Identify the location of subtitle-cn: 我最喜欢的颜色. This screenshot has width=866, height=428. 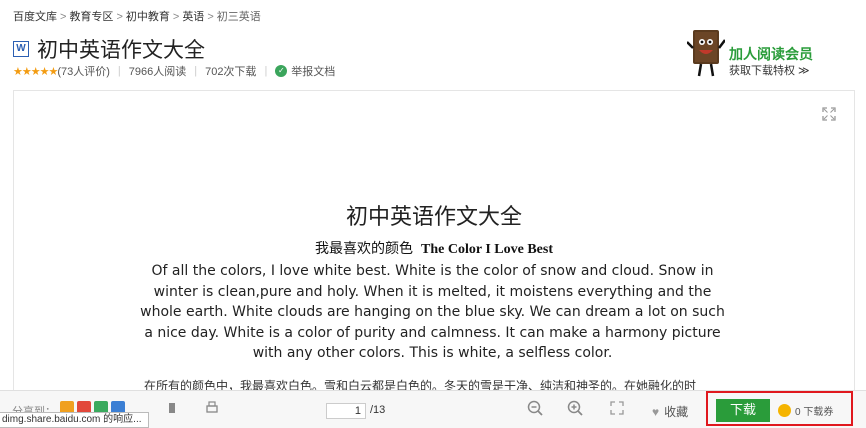
(364, 248).